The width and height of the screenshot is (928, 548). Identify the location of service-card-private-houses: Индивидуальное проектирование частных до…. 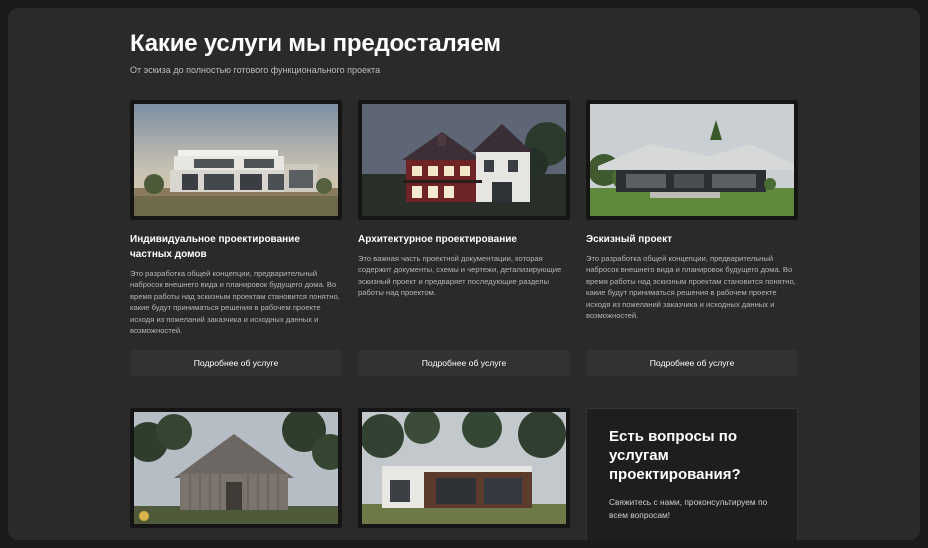
(236, 218).